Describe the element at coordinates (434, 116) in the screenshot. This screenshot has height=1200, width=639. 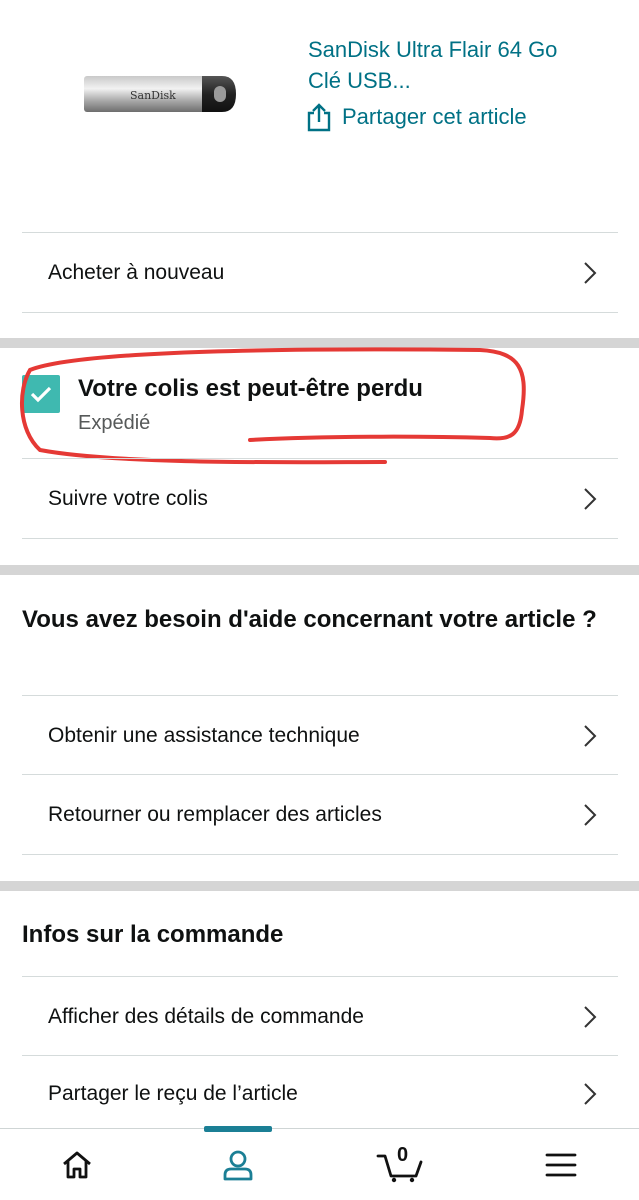
I see `share-label: Partager cet article` at that location.